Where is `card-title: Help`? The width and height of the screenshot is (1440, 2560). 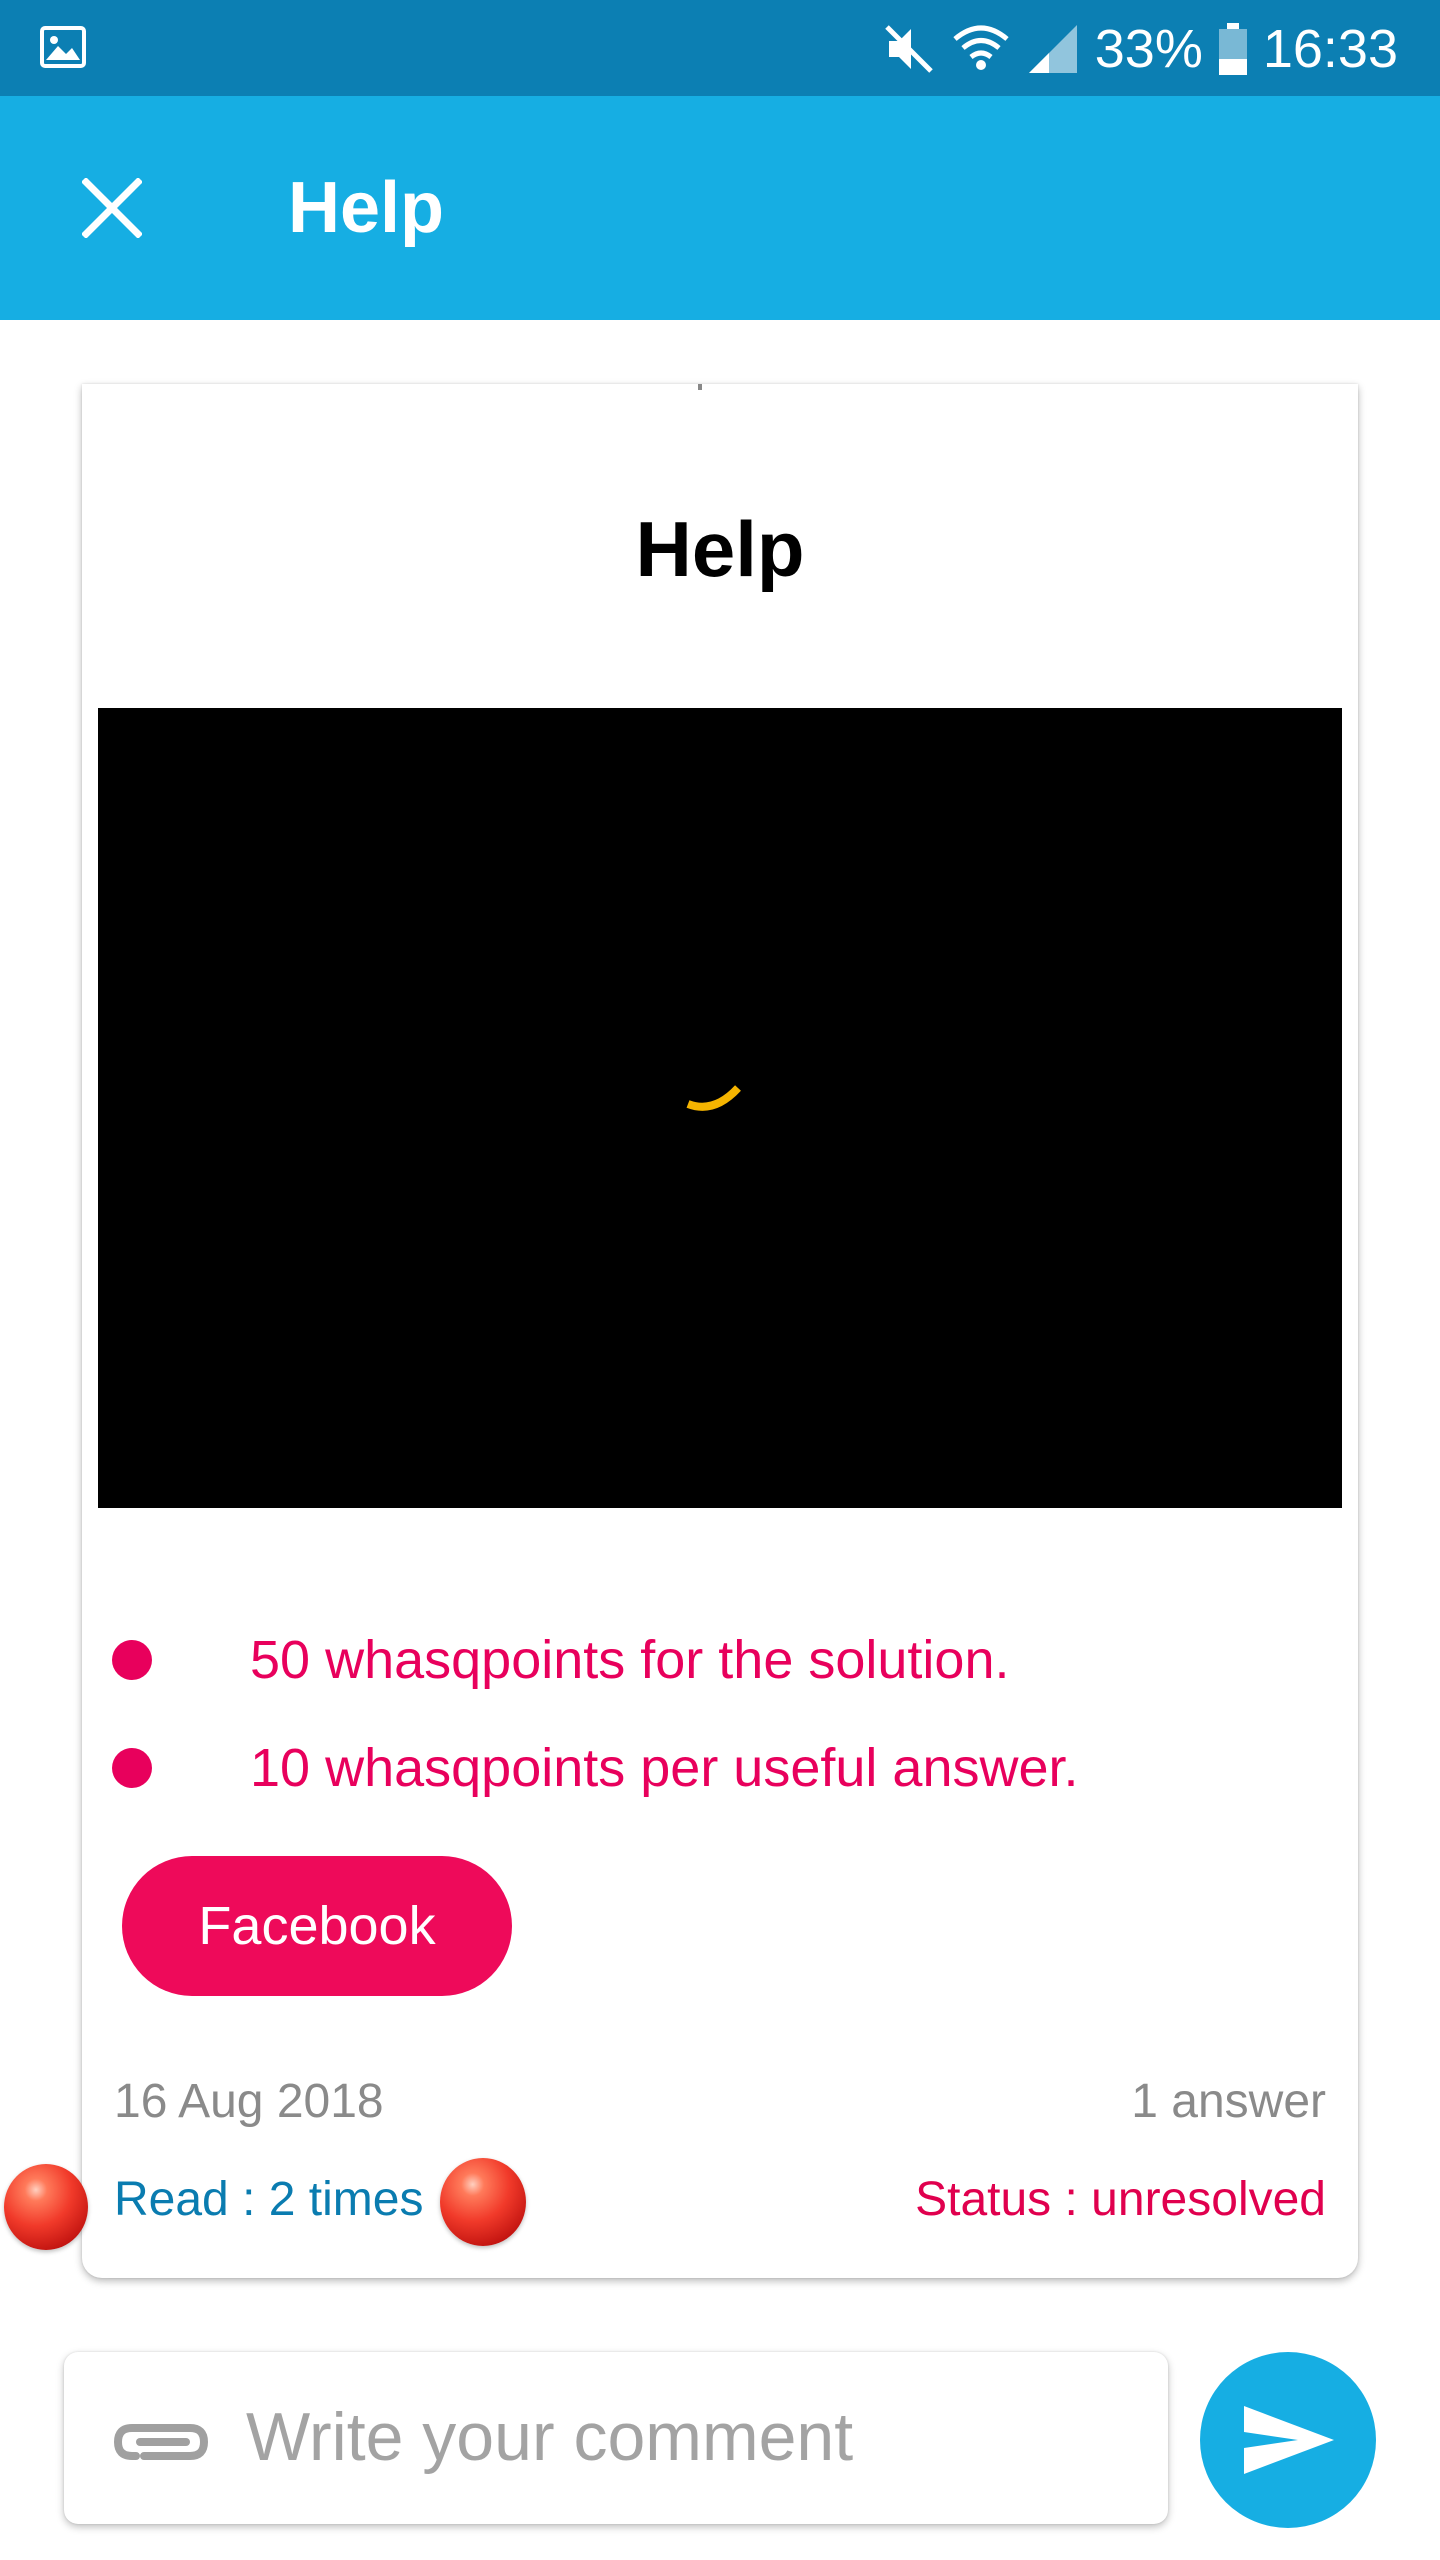 card-title: Help is located at coordinates (720, 549).